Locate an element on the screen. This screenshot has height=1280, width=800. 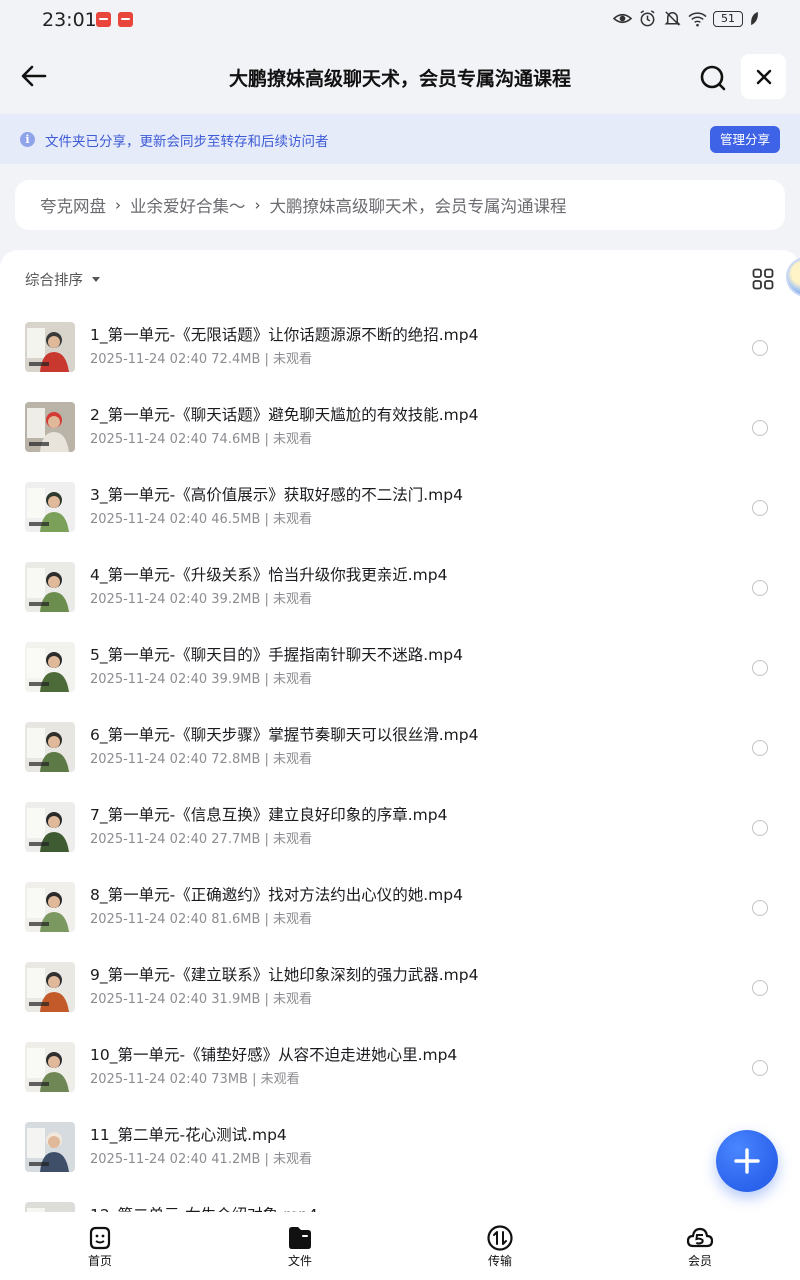
file-meta: 2025-11-24 02:40 27.7MB | 未观看 is located at coordinates (201, 839).